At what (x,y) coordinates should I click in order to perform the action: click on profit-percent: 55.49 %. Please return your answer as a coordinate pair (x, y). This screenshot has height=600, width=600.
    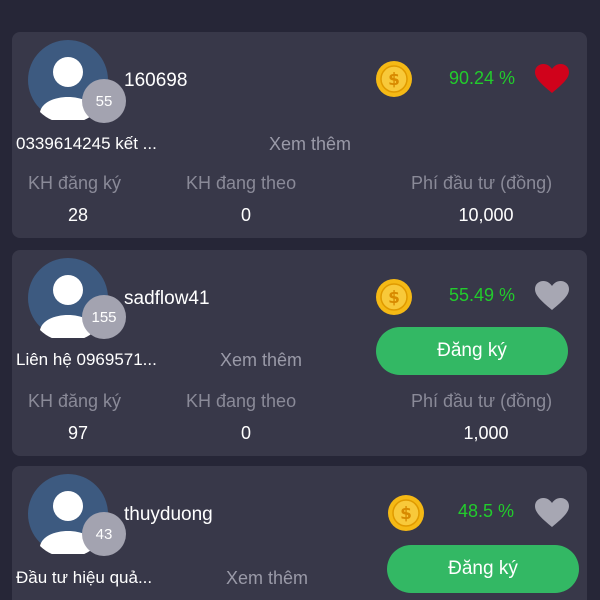
    Looking at the image, I should click on (482, 295).